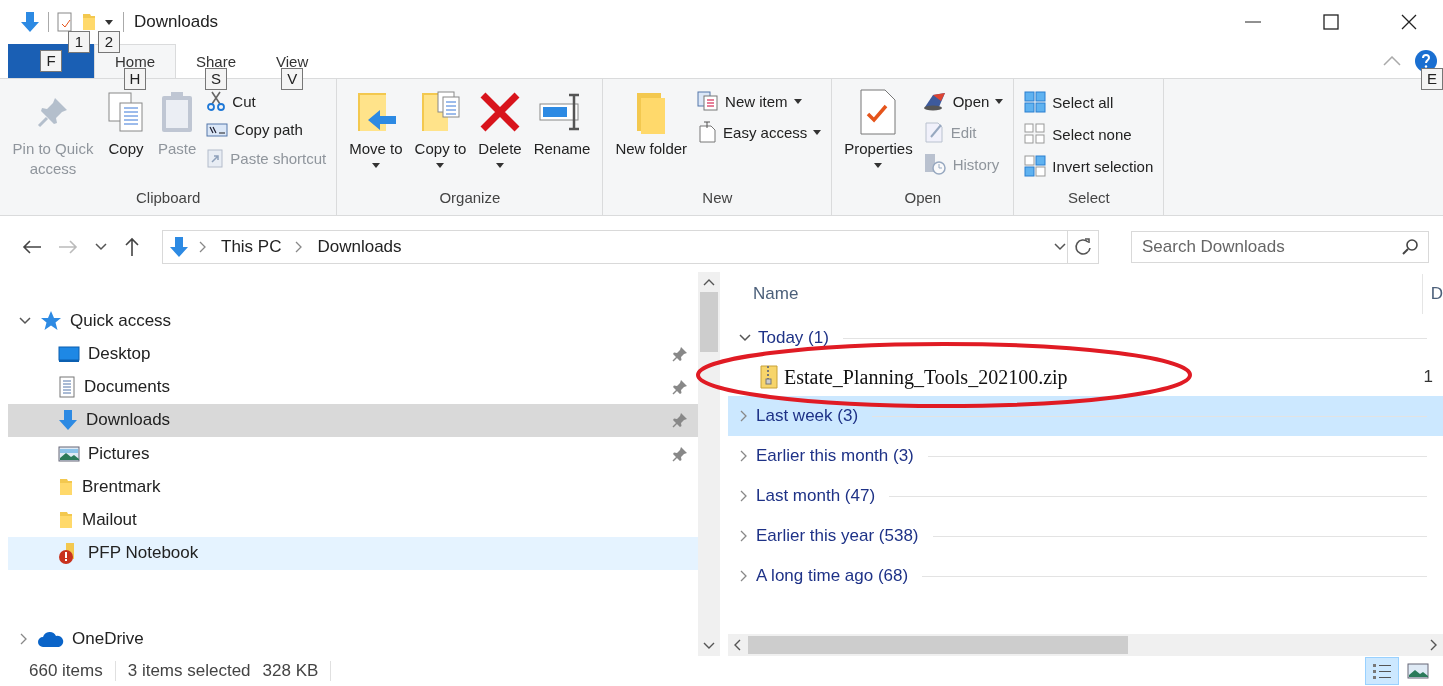 The image size is (1443, 686). I want to click on table-cell: 1, so click(1428, 377).